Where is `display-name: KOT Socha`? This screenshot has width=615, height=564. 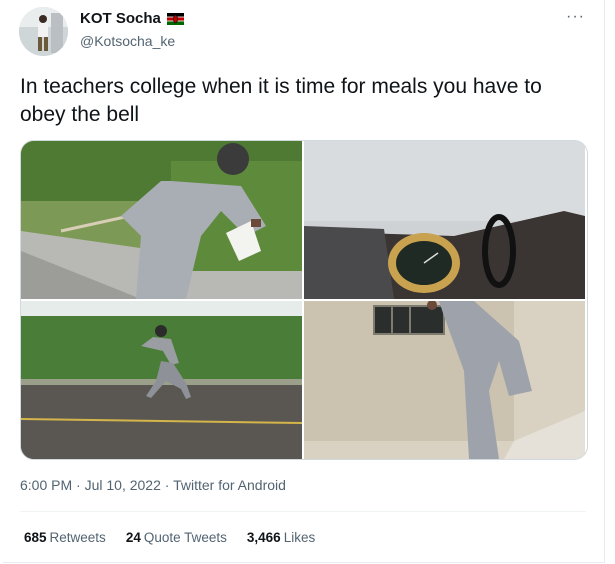
display-name: KOT Socha is located at coordinates (120, 18).